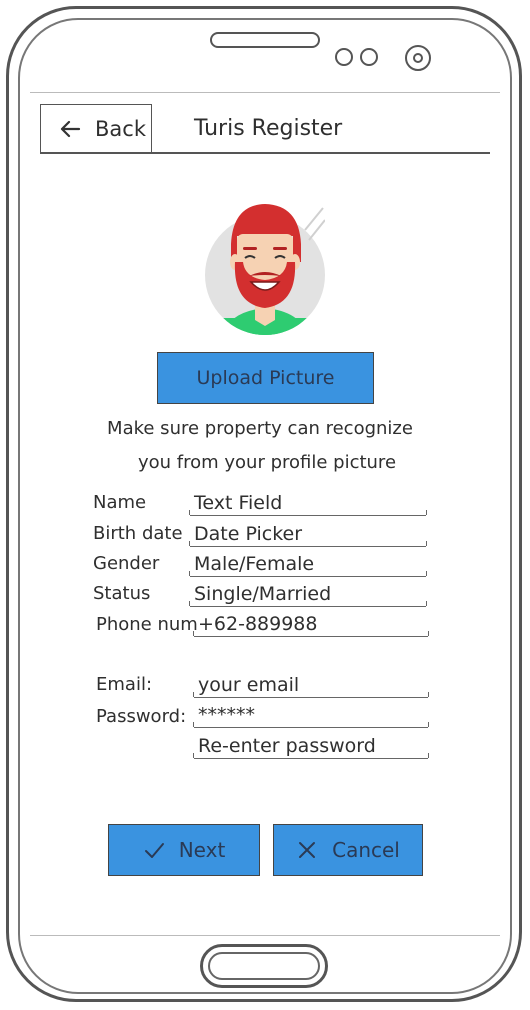 Image resolution: width=530 pixels, height=1010 pixels. What do you see at coordinates (70, 129) in the screenshot?
I see `arrow-left-icon` at bounding box center [70, 129].